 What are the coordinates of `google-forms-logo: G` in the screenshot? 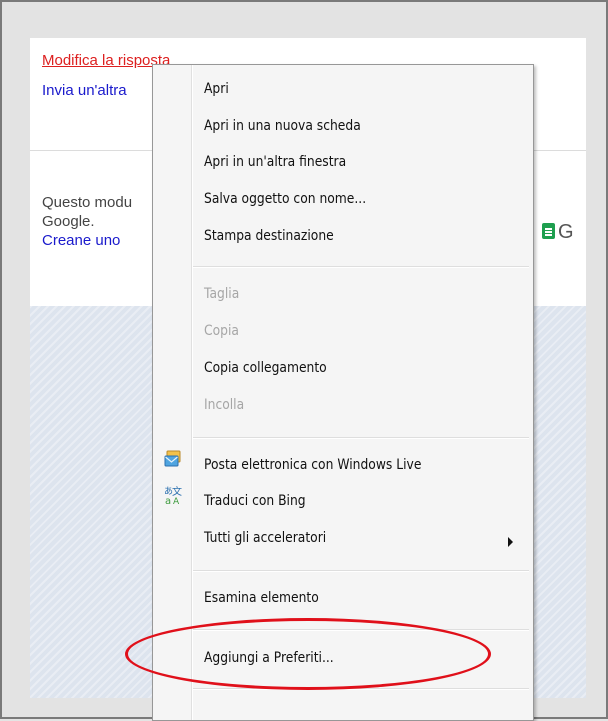 It's located at (558, 232).